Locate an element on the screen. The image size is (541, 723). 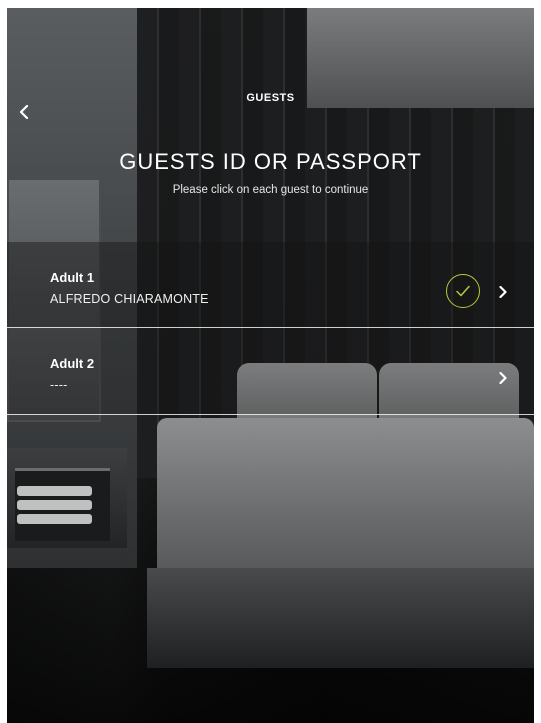
guest-label: Adult 2 is located at coordinates (72, 363).